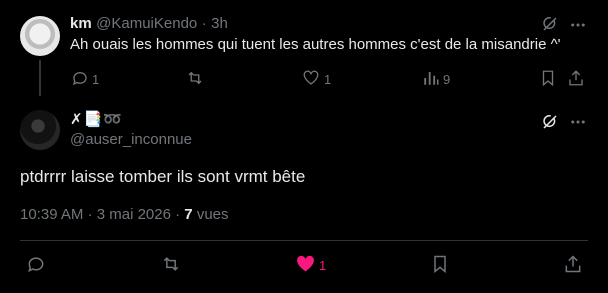 The height and width of the screenshot is (293, 608). Describe the element at coordinates (96, 79) in the screenshot. I see `reply-reply-count: 1` at that location.